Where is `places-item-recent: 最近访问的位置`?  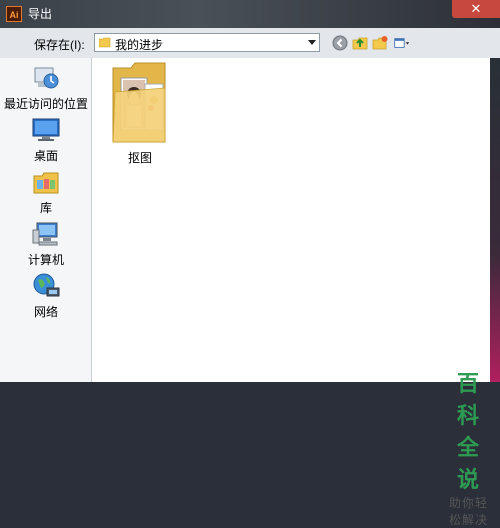 places-item-recent: 最近访问的位置 is located at coordinates (46, 88).